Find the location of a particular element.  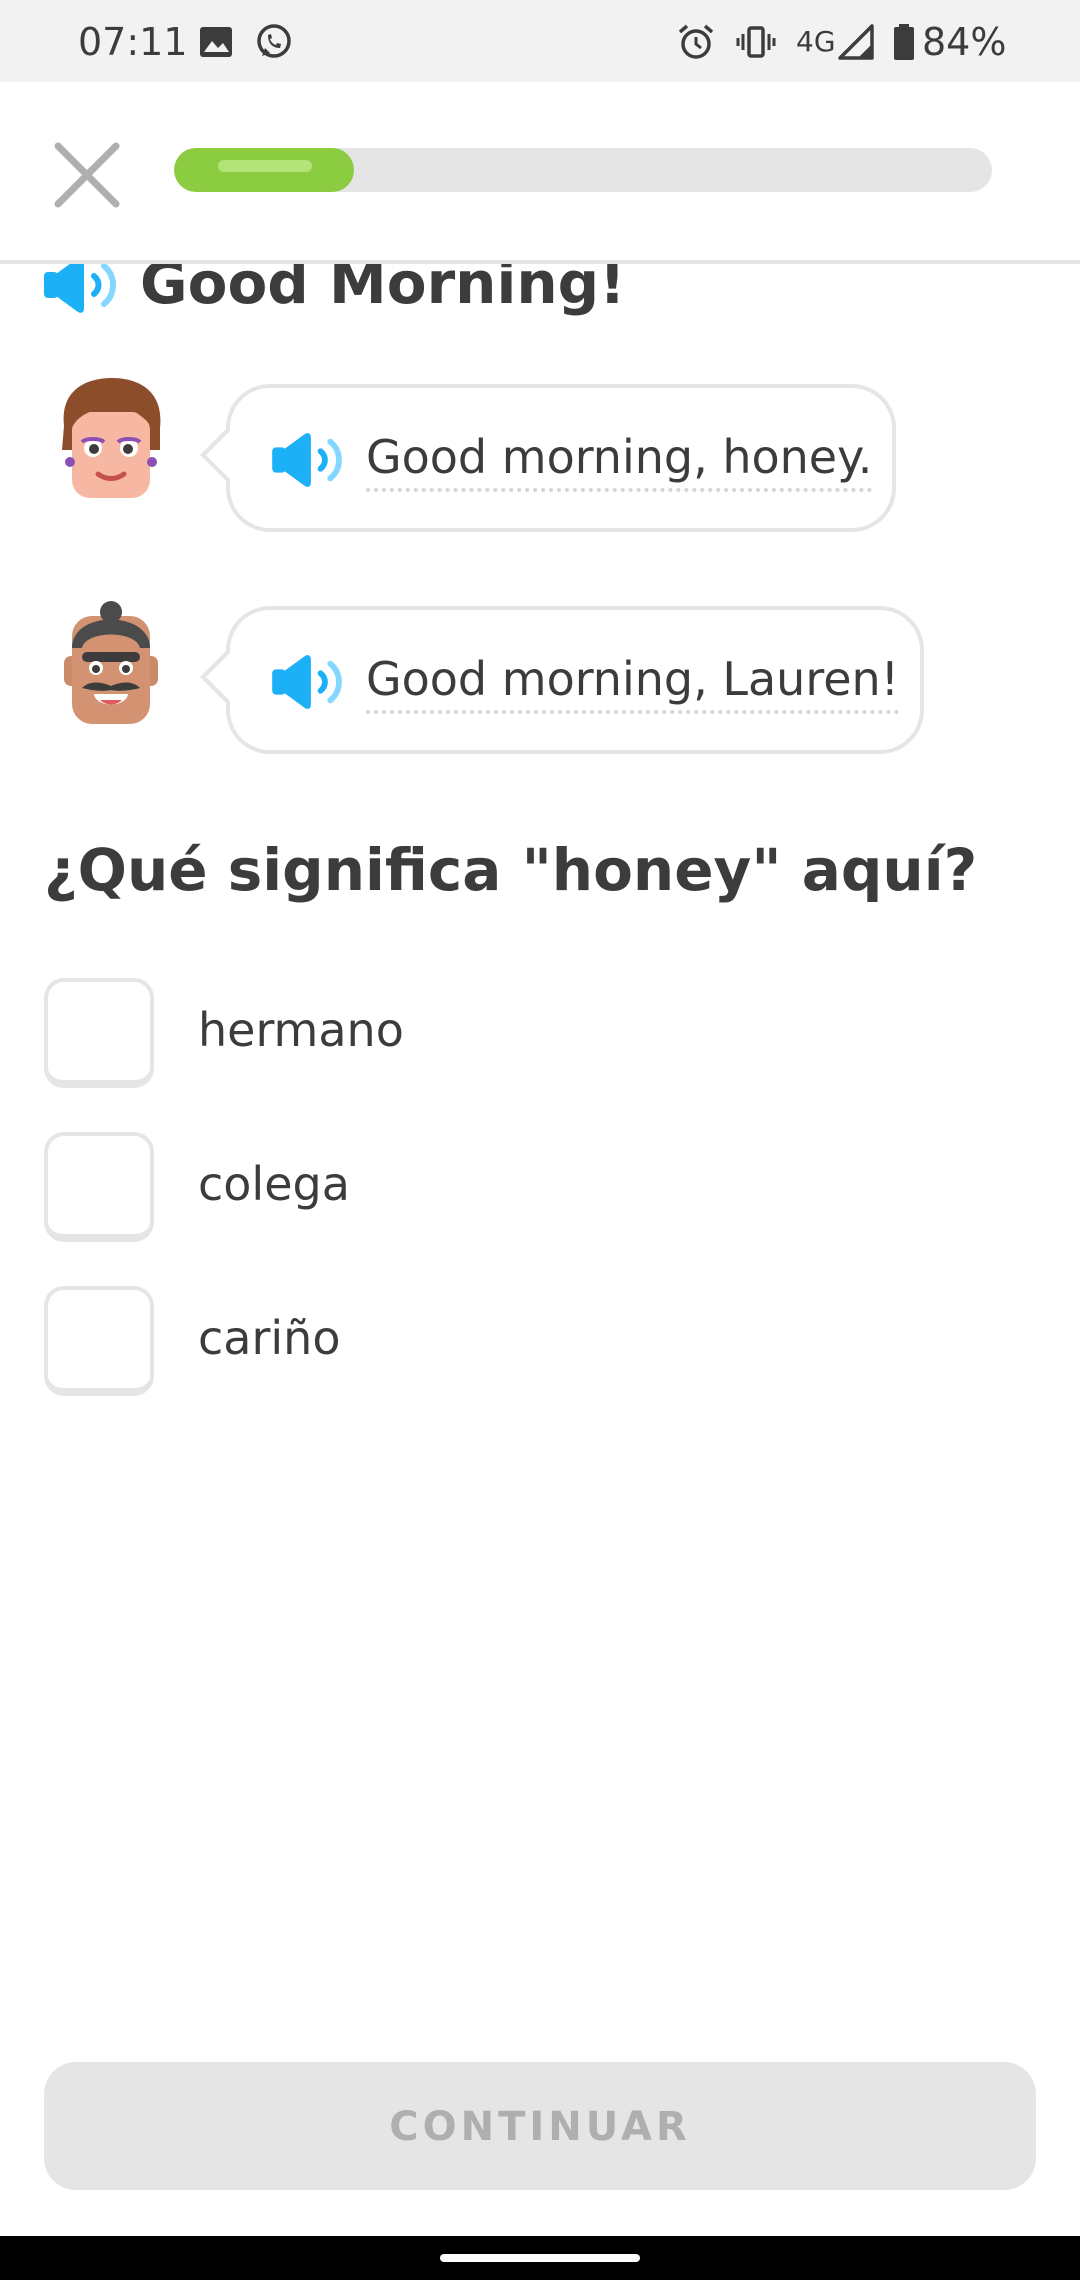

dialogue-bubble-1: Good morning, honey. is located at coordinates (548, 458).